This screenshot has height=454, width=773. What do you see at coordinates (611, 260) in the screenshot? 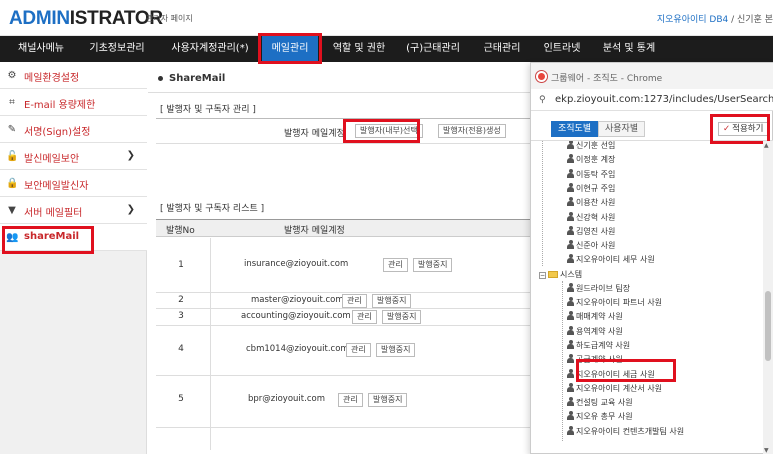
I see `tree-person: 지오유아이티 세무 사원` at bounding box center [611, 260].